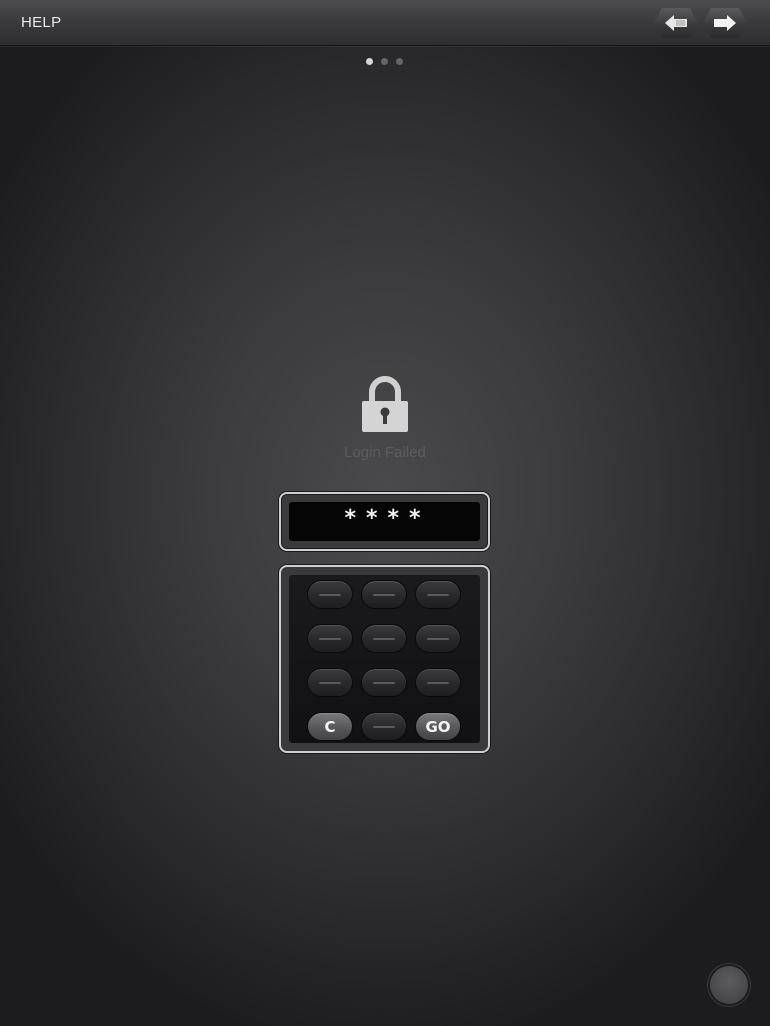 The width and height of the screenshot is (770, 1026). What do you see at coordinates (41, 22) in the screenshot?
I see `help-label: HELP` at bounding box center [41, 22].